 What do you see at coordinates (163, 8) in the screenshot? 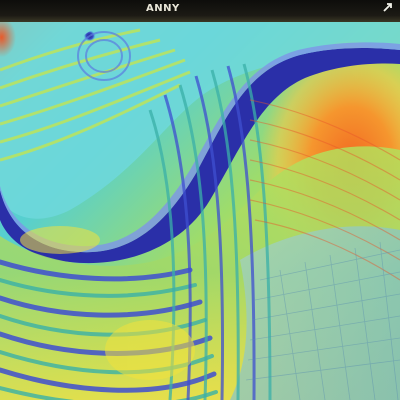
I see `header-text: ANNY` at bounding box center [163, 8].